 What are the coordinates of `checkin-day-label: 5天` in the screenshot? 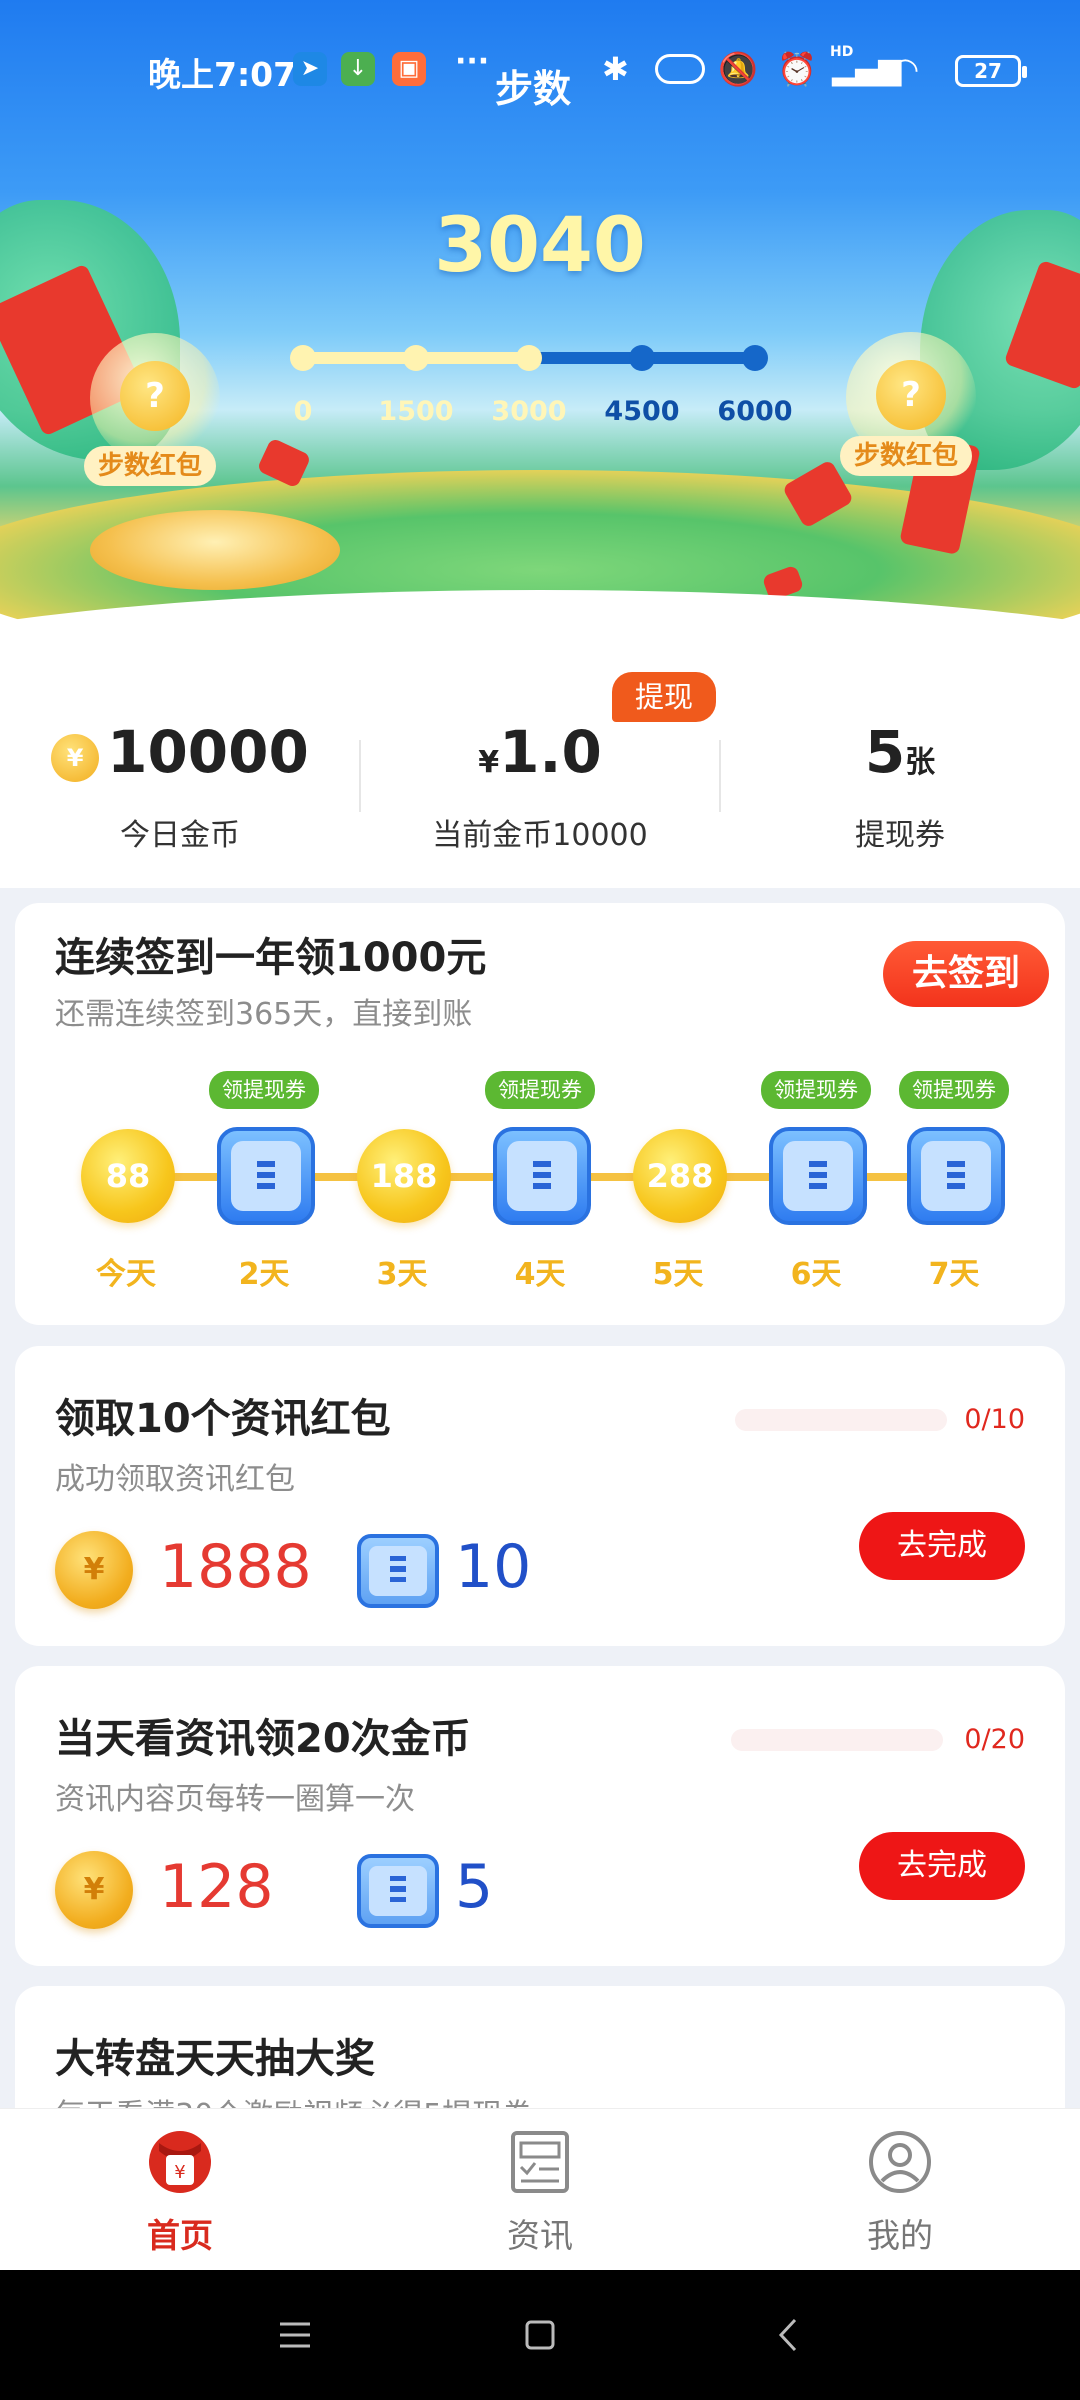 It's located at (678, 1274).